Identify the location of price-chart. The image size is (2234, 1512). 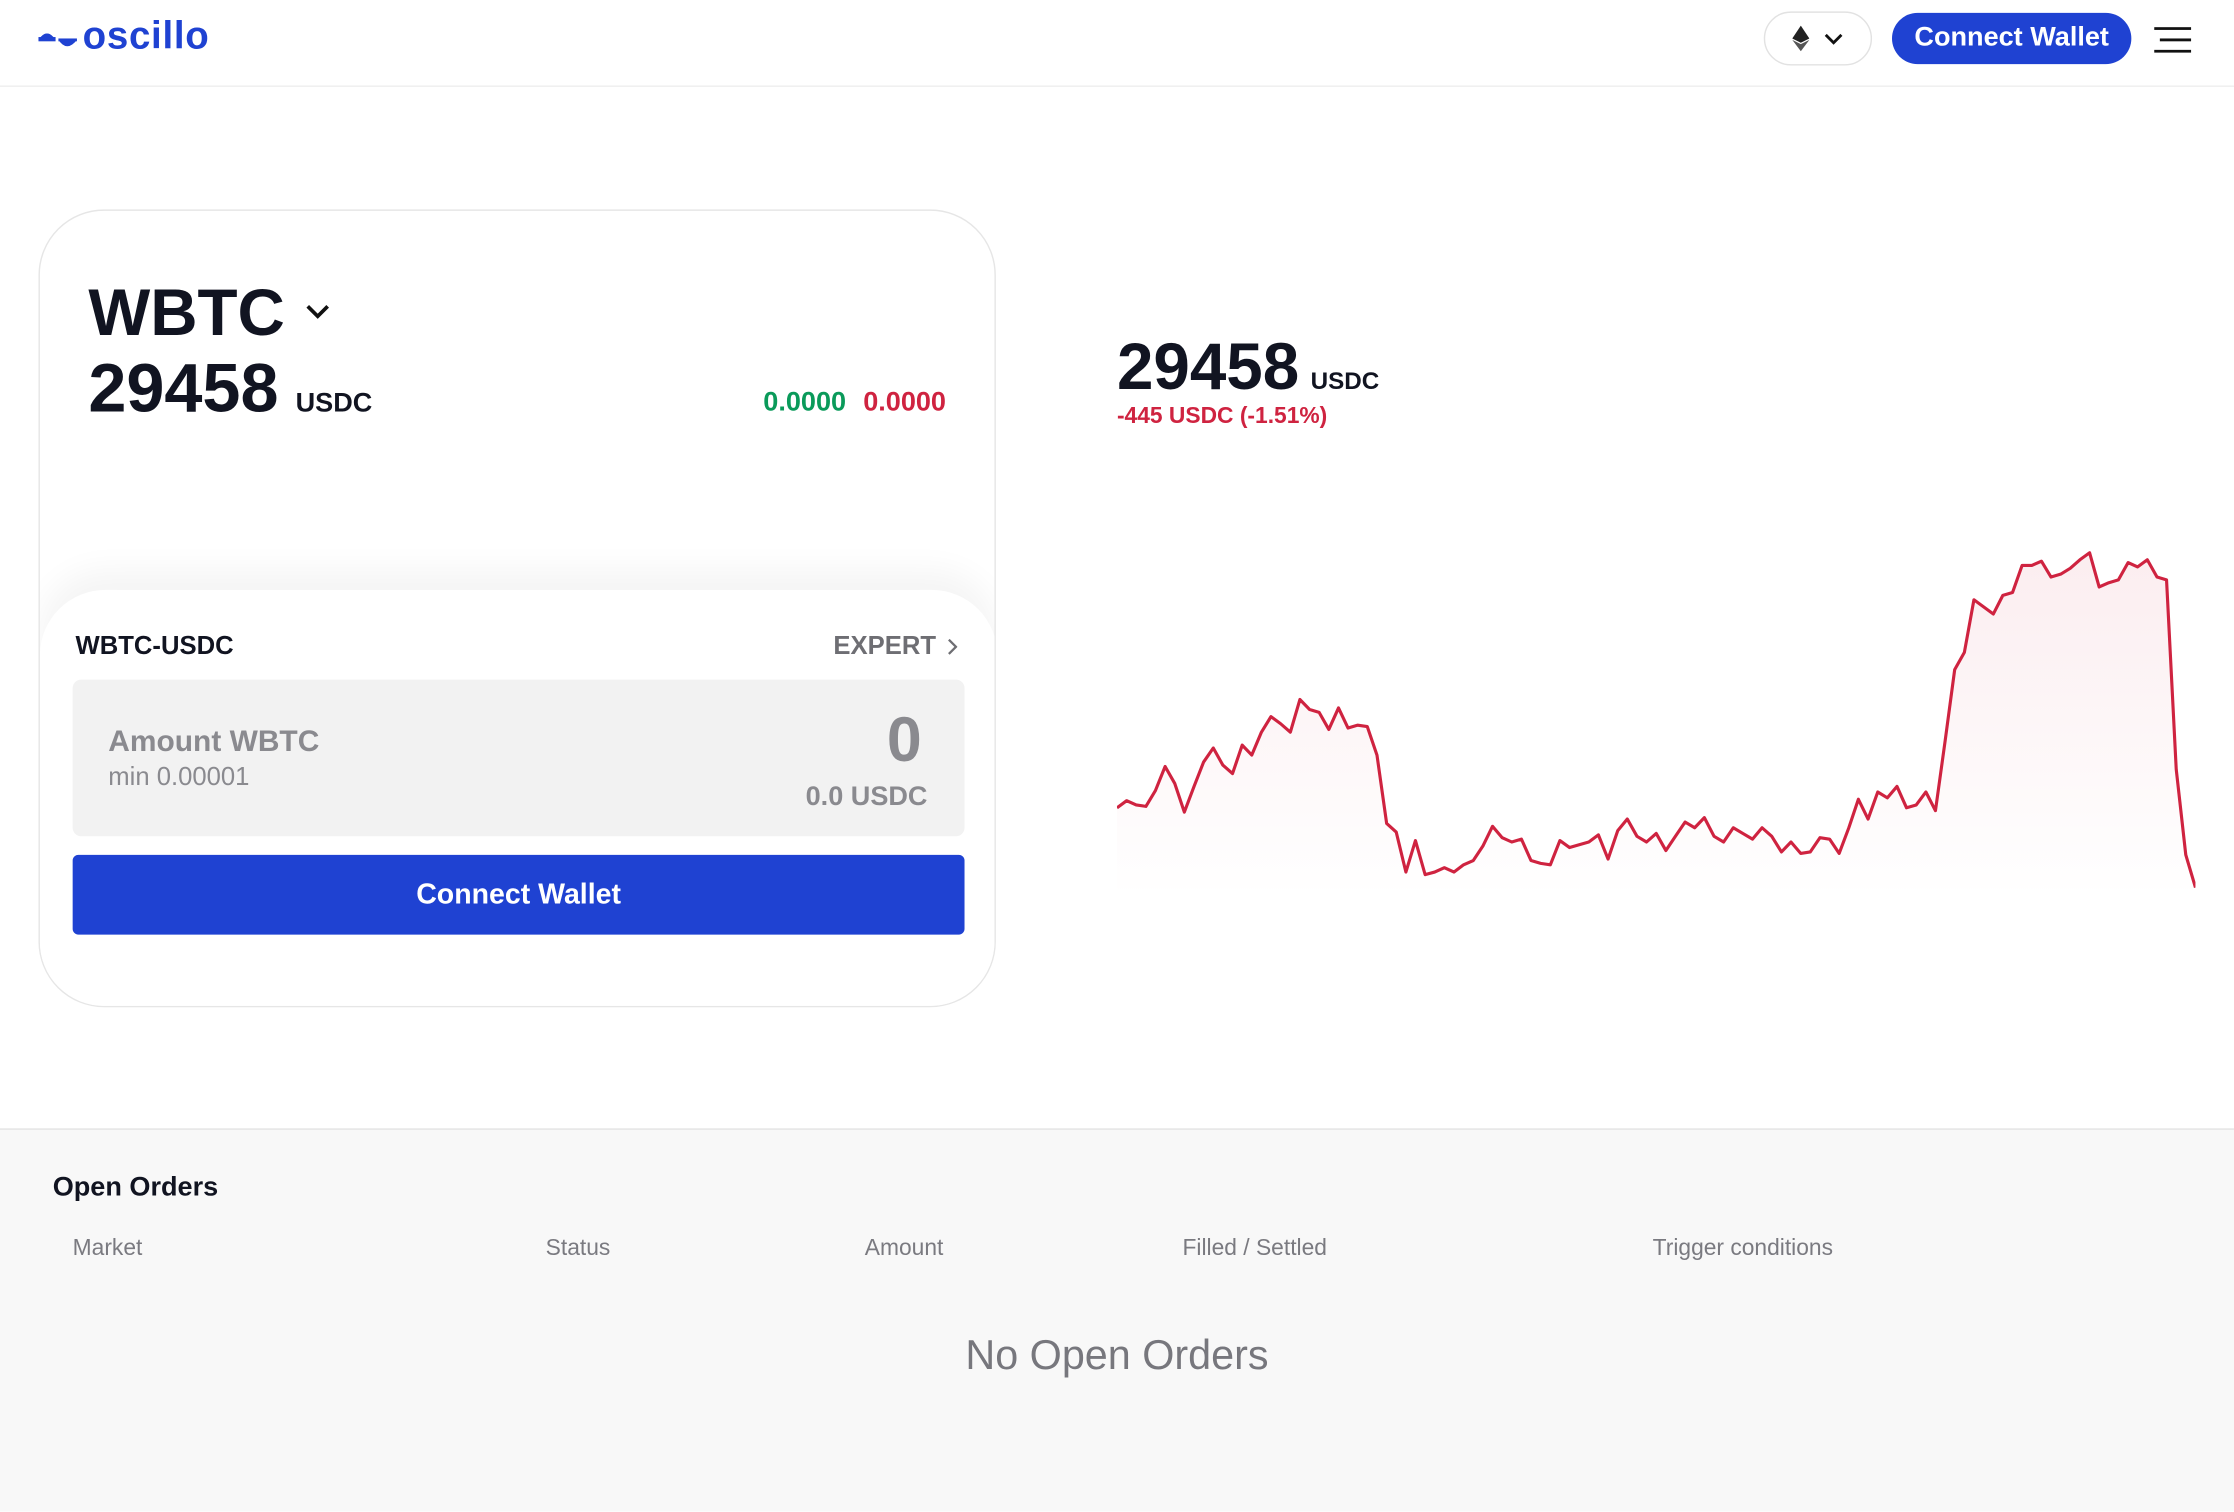
(1656, 719).